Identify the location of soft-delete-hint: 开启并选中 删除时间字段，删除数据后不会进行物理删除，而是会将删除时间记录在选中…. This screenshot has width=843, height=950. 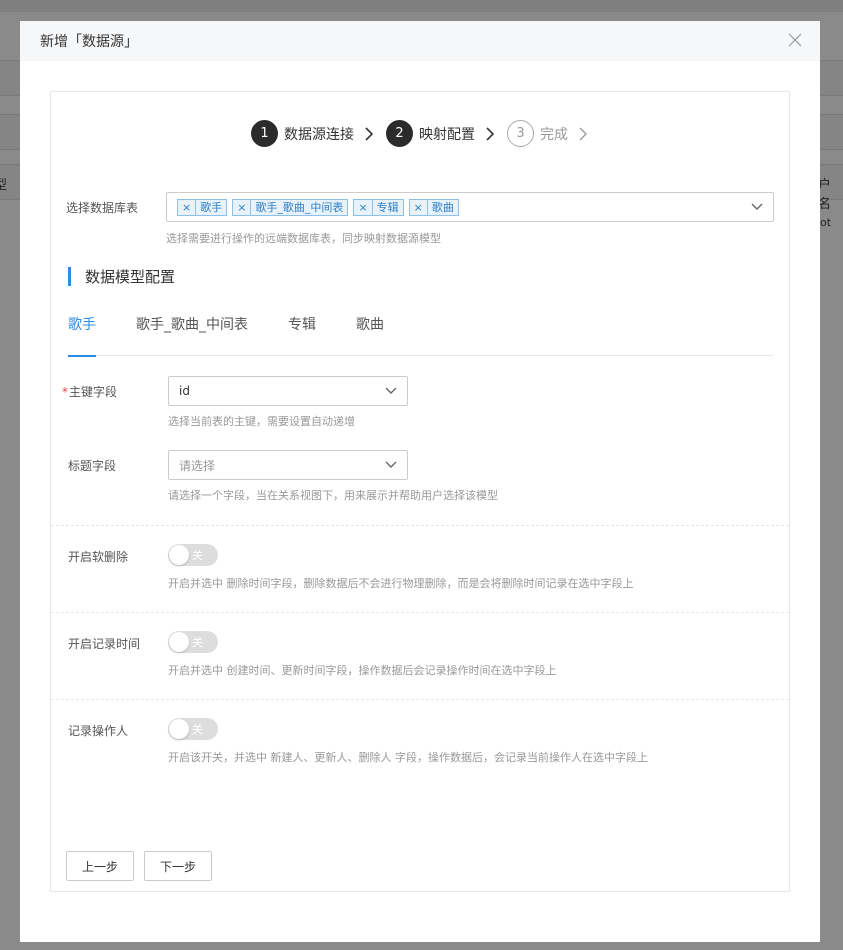
(401, 583).